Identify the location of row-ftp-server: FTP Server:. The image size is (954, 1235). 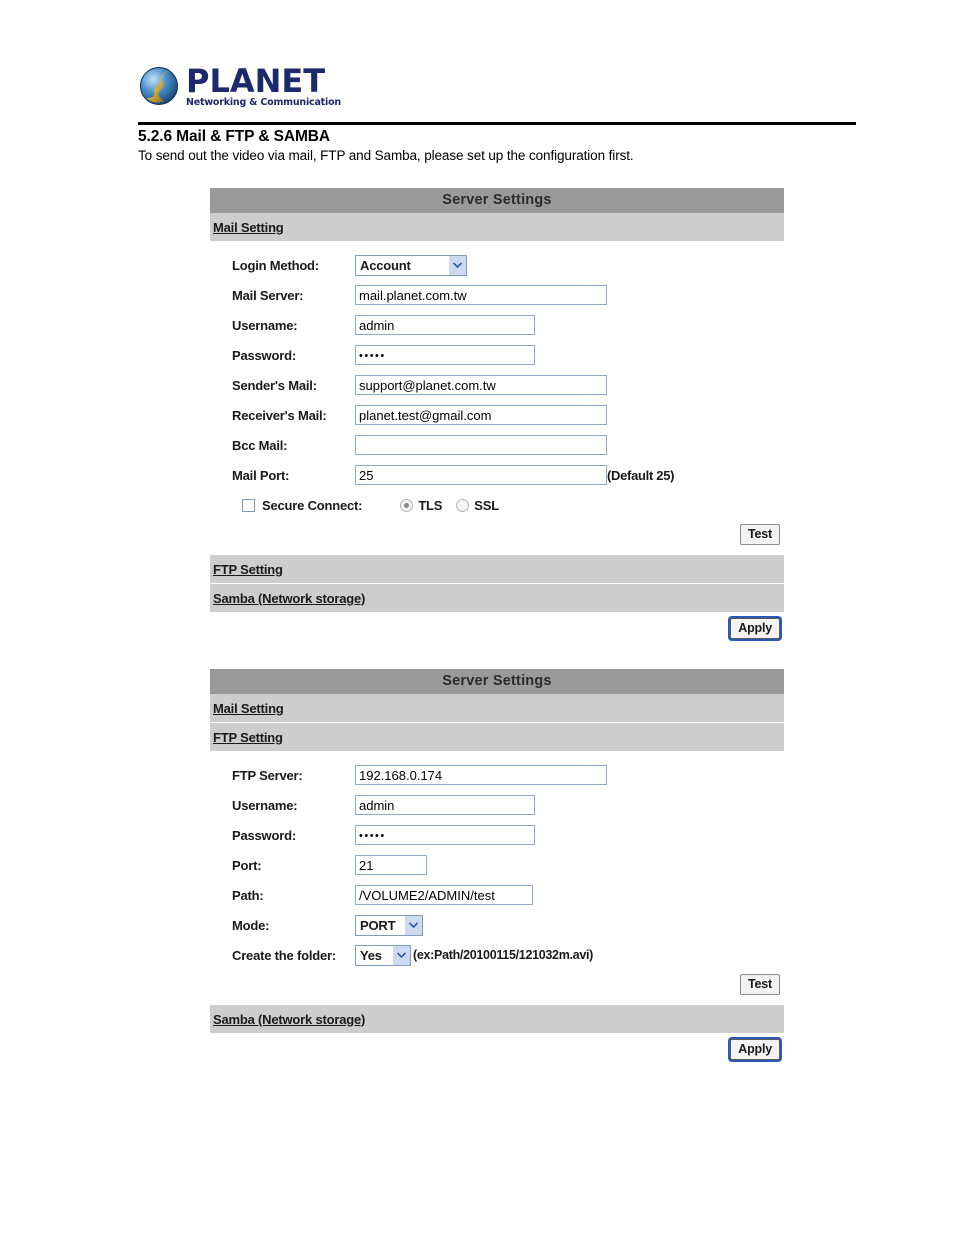
(497, 775).